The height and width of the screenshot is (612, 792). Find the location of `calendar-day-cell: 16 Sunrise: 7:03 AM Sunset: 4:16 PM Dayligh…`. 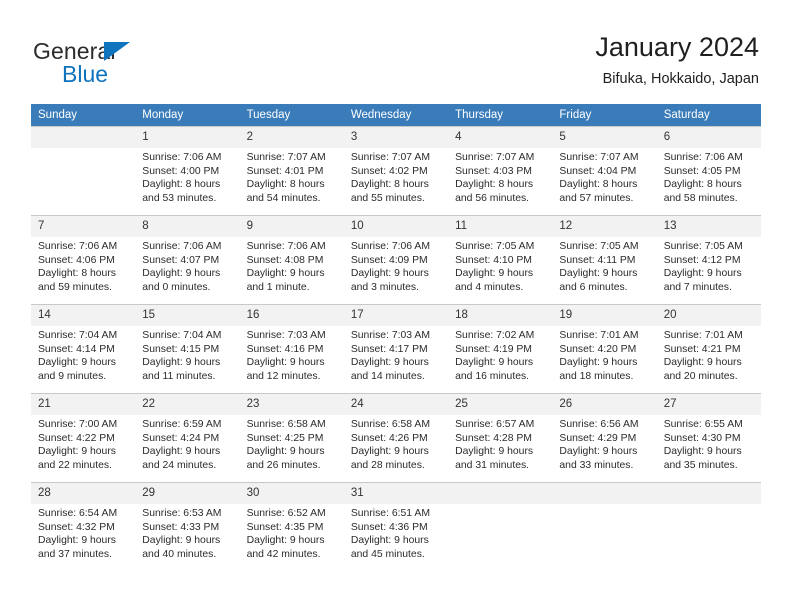

calendar-day-cell: 16 Sunrise: 7:03 AM Sunset: 4:16 PM Dayligh… is located at coordinates (291, 349).